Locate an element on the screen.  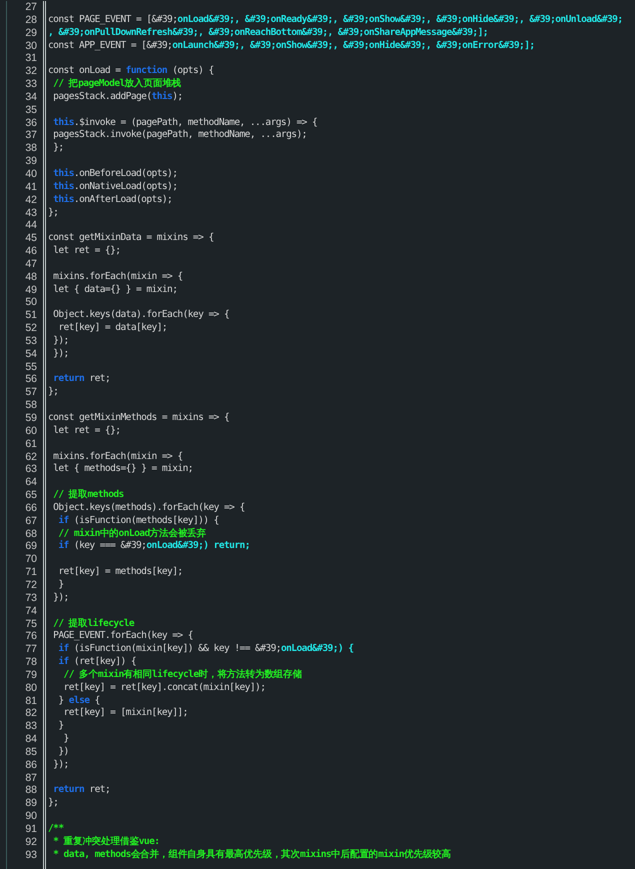
code-line: * 重复冲突处理借鉴vue: is located at coordinates (106, 841).